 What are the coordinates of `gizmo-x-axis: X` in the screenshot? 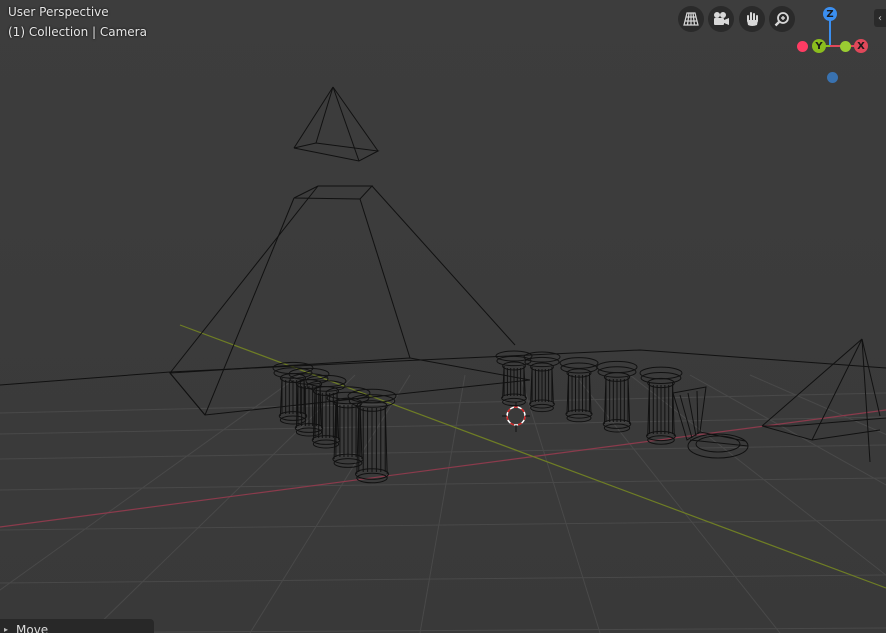 It's located at (861, 46).